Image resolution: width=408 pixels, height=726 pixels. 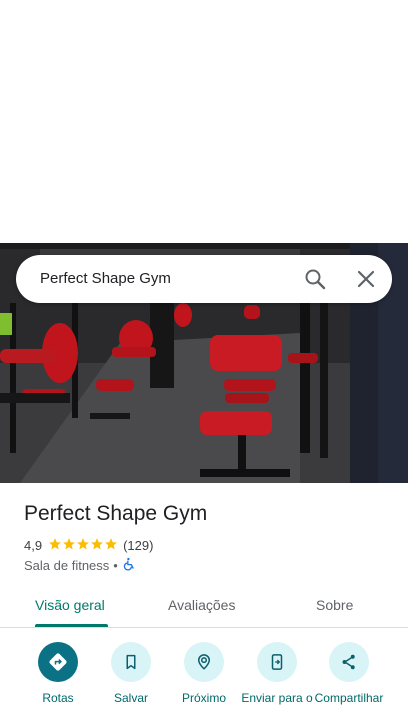 I want to click on star-rating, so click(x=83, y=545).